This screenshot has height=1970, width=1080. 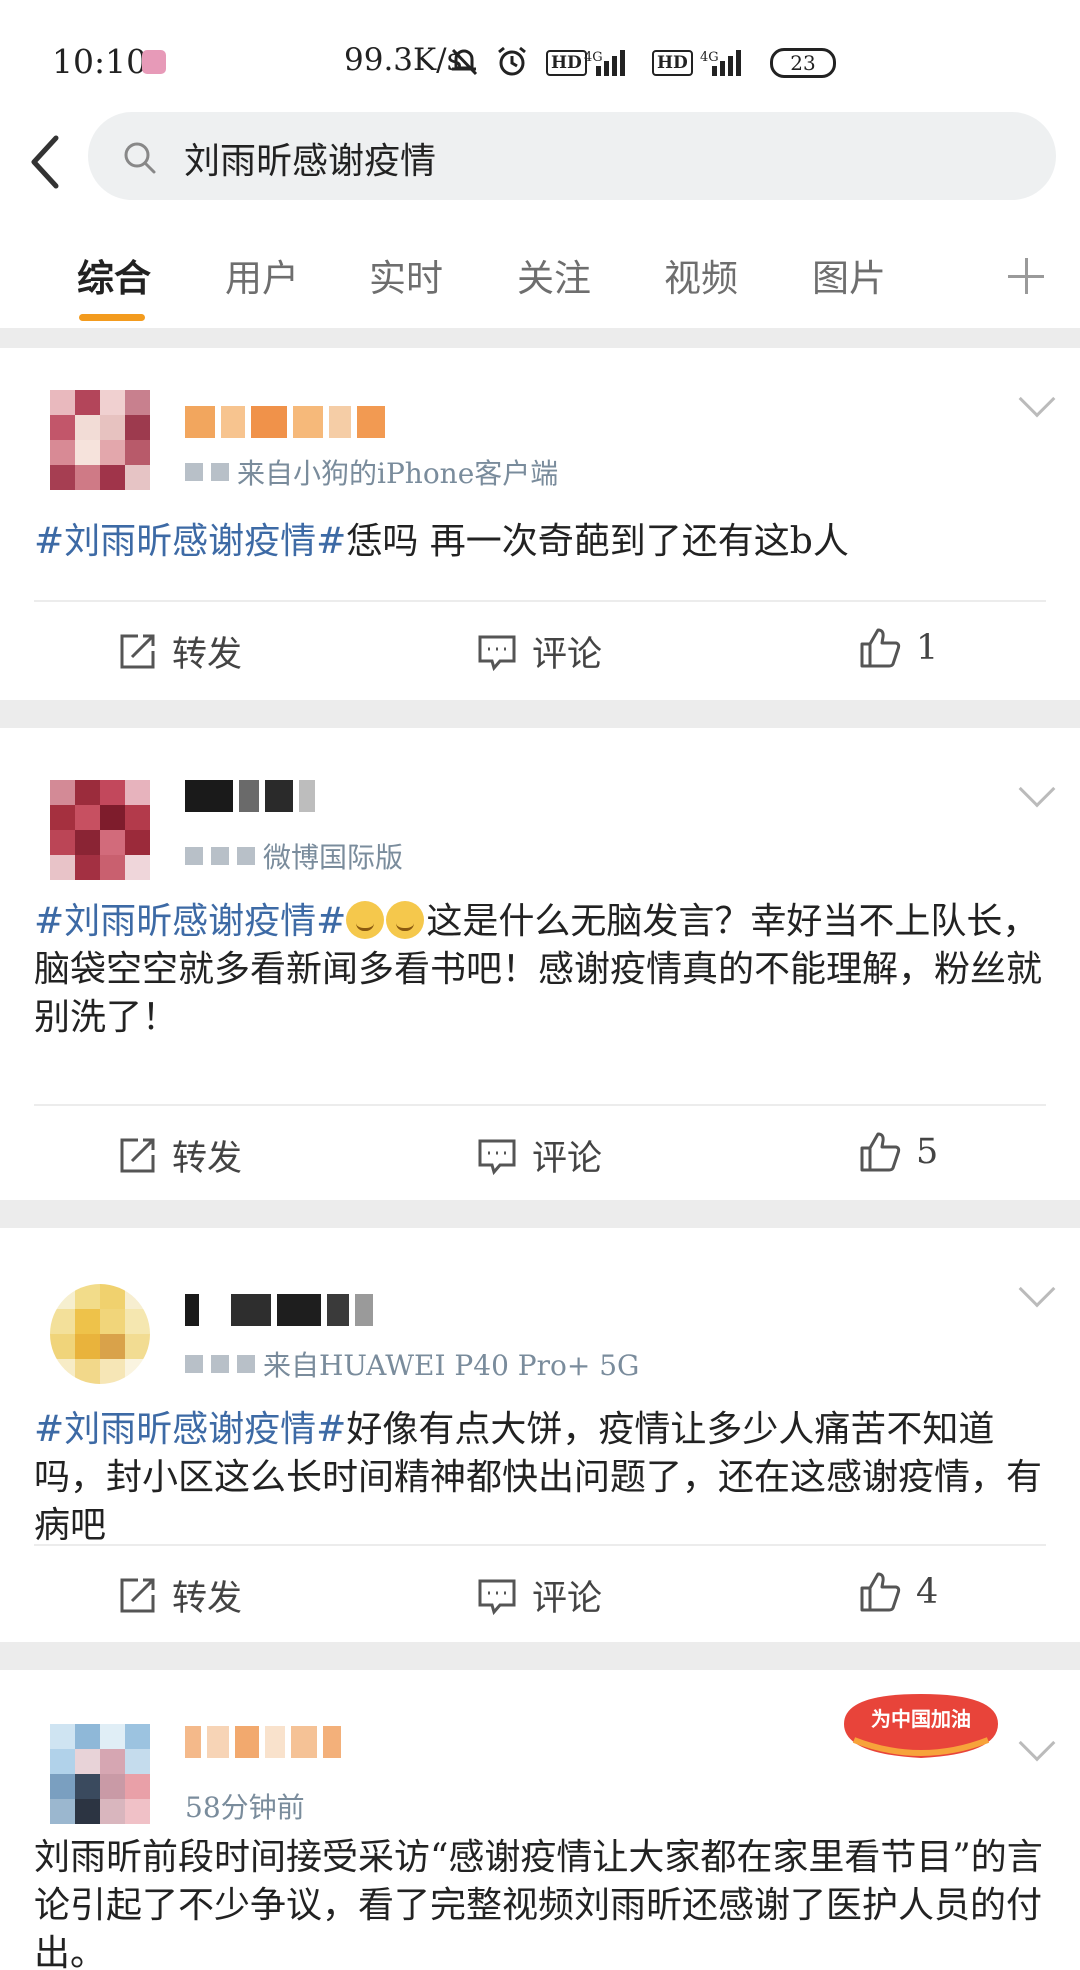 I want to click on tab-realtime: 实时, so click(x=406, y=275).